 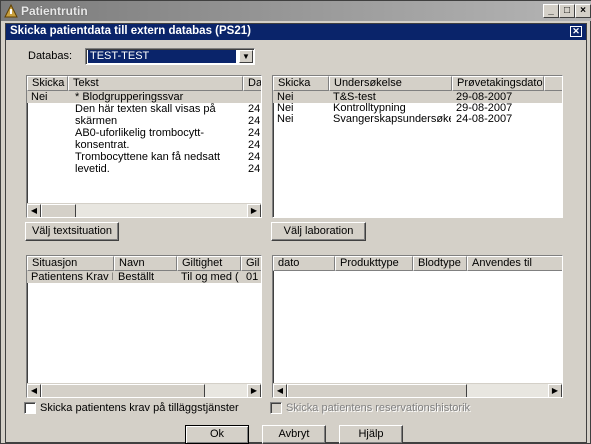 I want to click on table-row: Den här texten skall visas på 24, so click(x=144, y=109).